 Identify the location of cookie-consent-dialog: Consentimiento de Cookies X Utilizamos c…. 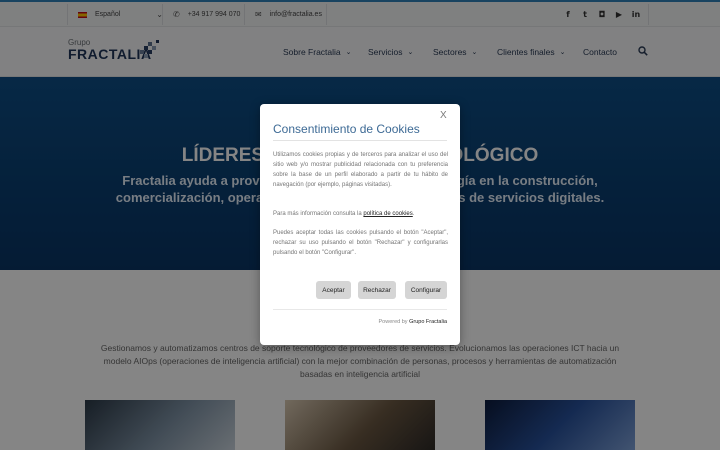
(360, 224).